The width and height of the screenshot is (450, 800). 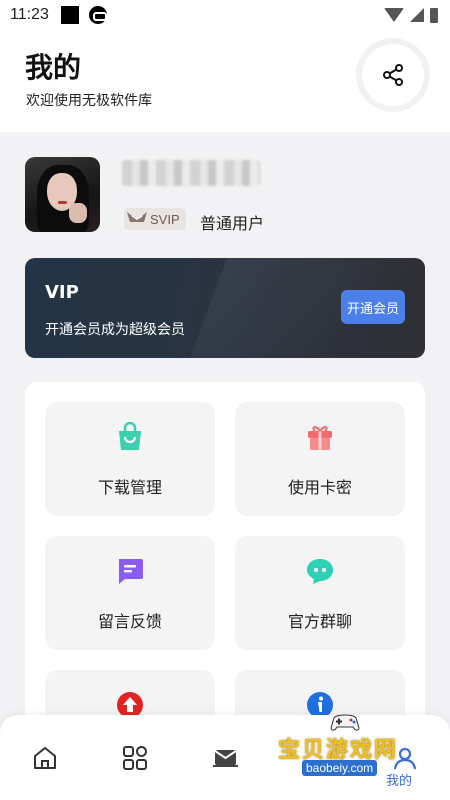 What do you see at coordinates (130, 459) in the screenshot?
I see `tile-download-management: 下载管理` at bounding box center [130, 459].